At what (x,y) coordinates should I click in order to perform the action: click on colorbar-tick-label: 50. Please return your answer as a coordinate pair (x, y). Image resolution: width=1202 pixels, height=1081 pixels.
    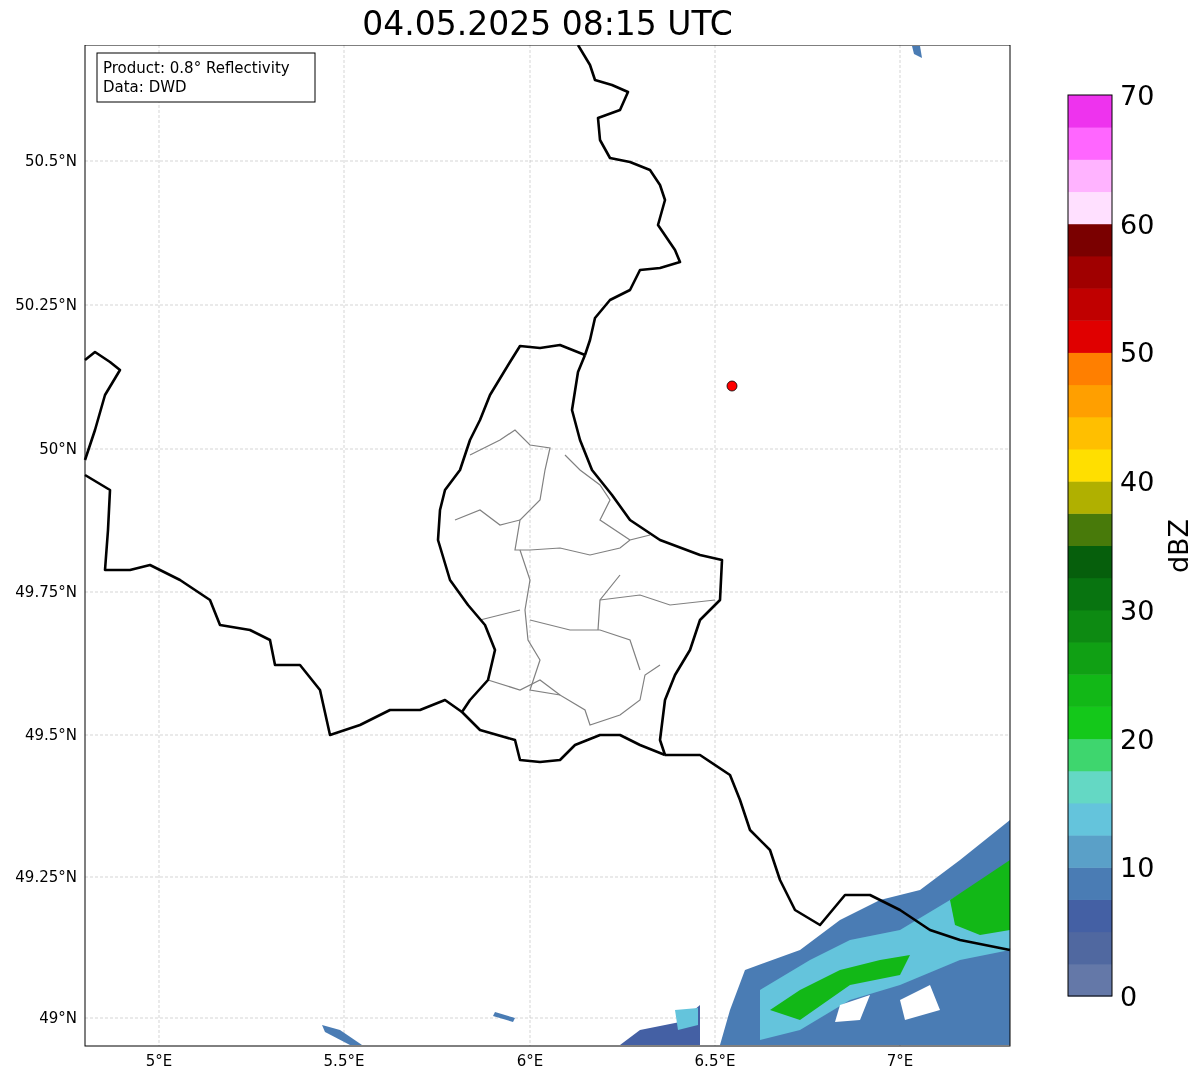
    Looking at the image, I should click on (1137, 353).